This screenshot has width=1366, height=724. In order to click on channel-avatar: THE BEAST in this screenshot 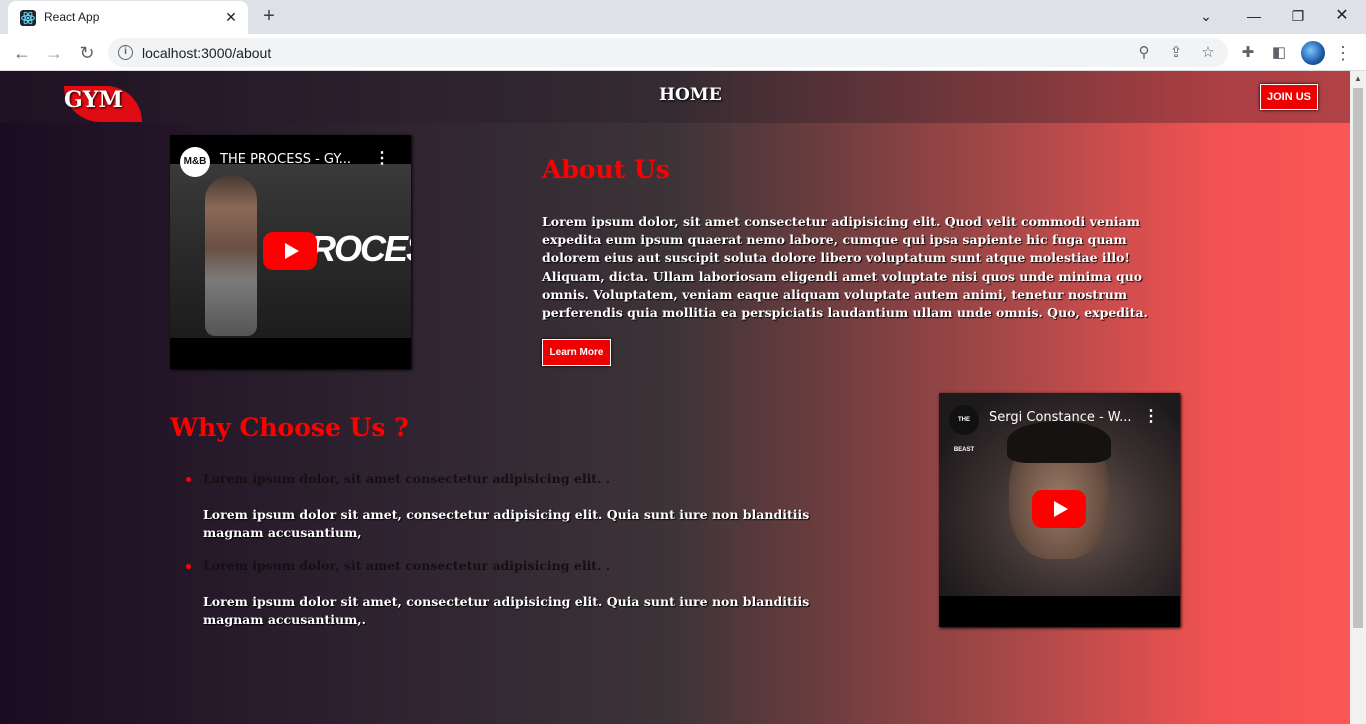, I will do `click(964, 429)`.